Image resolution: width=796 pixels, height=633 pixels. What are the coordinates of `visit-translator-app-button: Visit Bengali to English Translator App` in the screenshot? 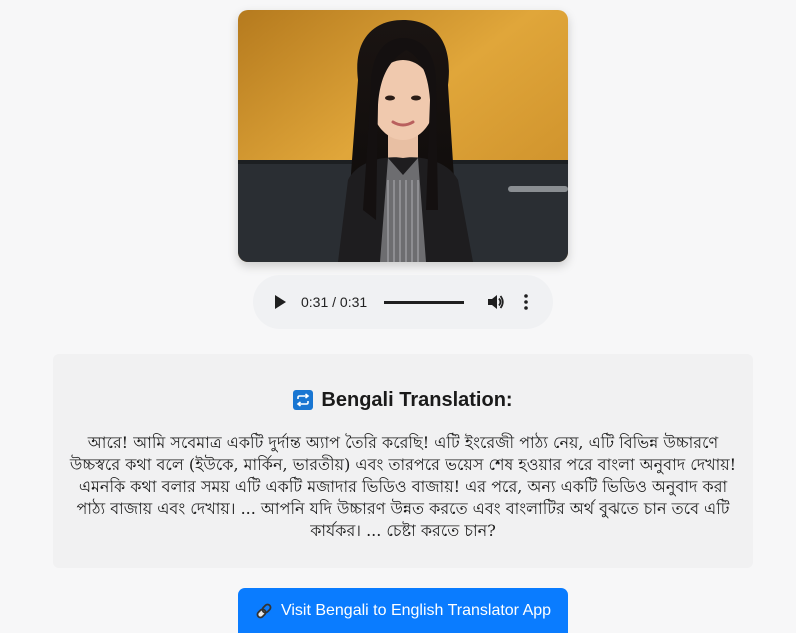 It's located at (403, 610).